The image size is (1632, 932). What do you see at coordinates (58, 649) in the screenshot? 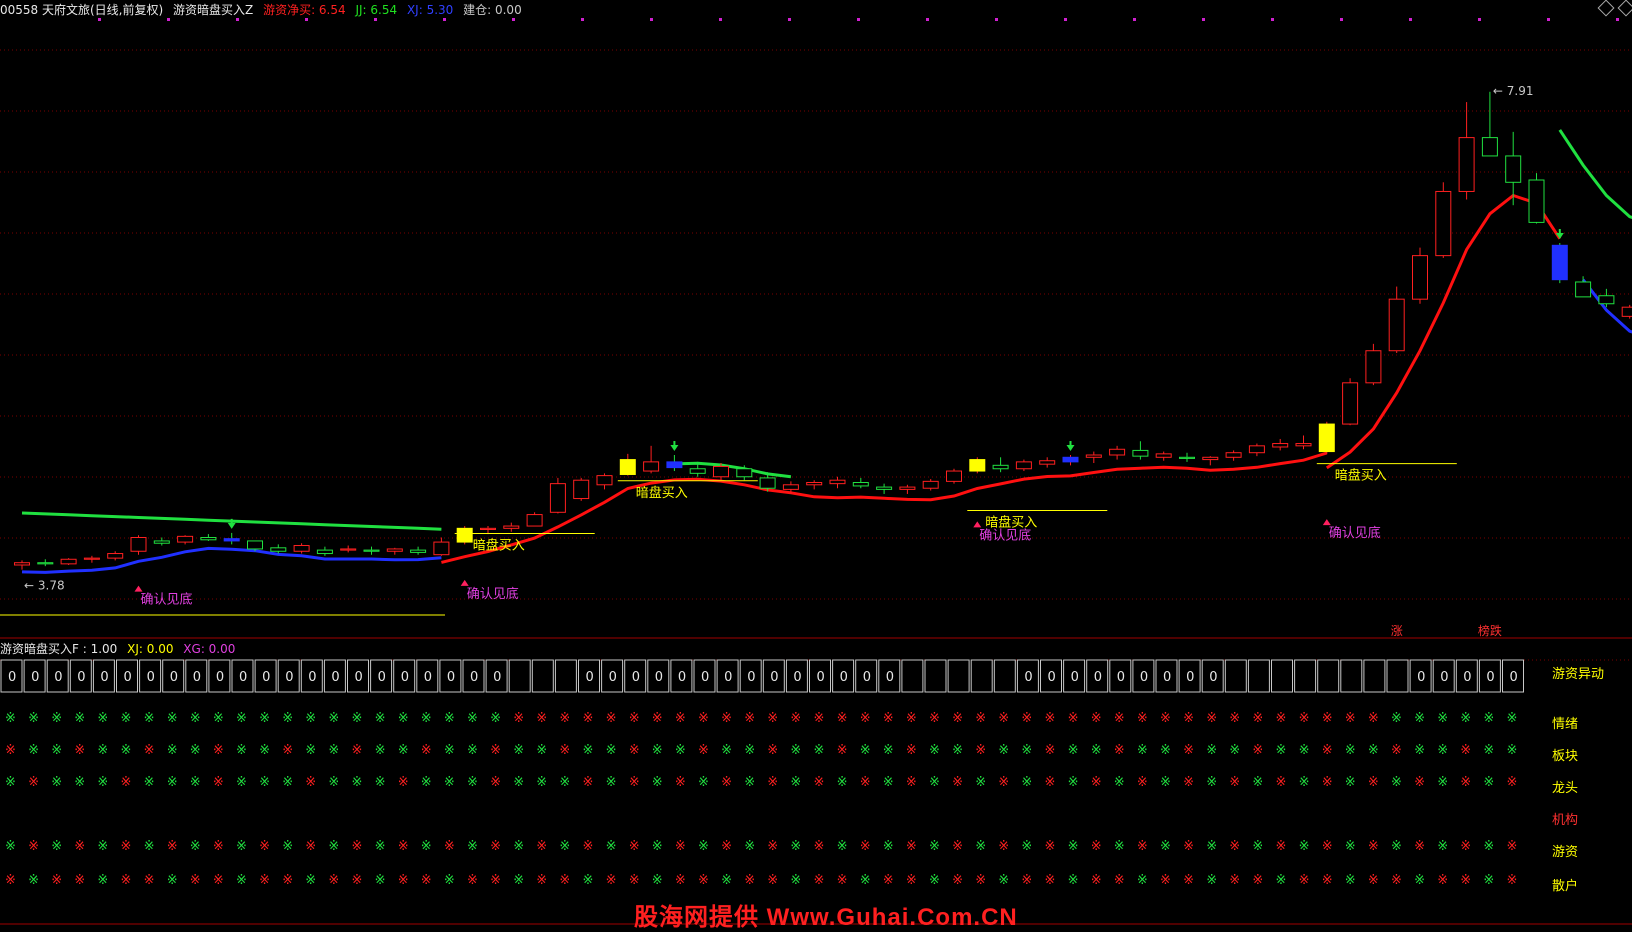
I see `sub-indicator-name: 游资暗盘买入F : 1.00` at bounding box center [58, 649].